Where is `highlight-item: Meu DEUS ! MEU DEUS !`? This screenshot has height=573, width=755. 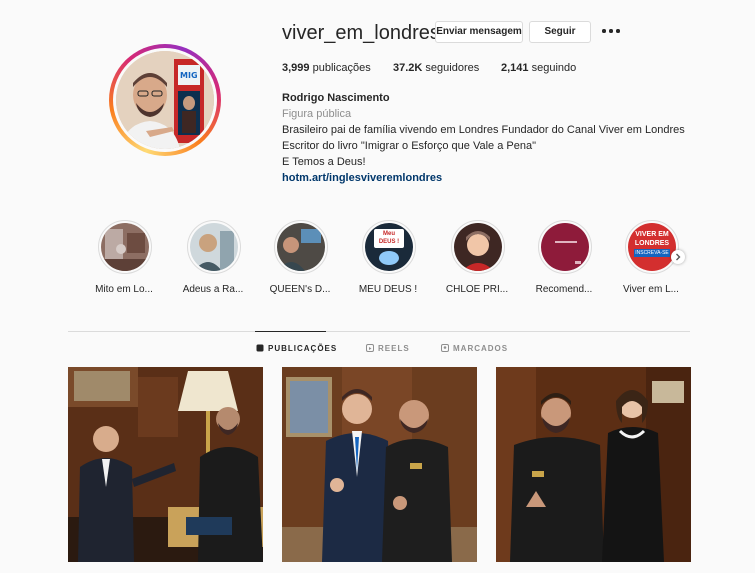 highlight-item: Meu DEUS ! MEU DEUS ! is located at coordinates (388, 260).